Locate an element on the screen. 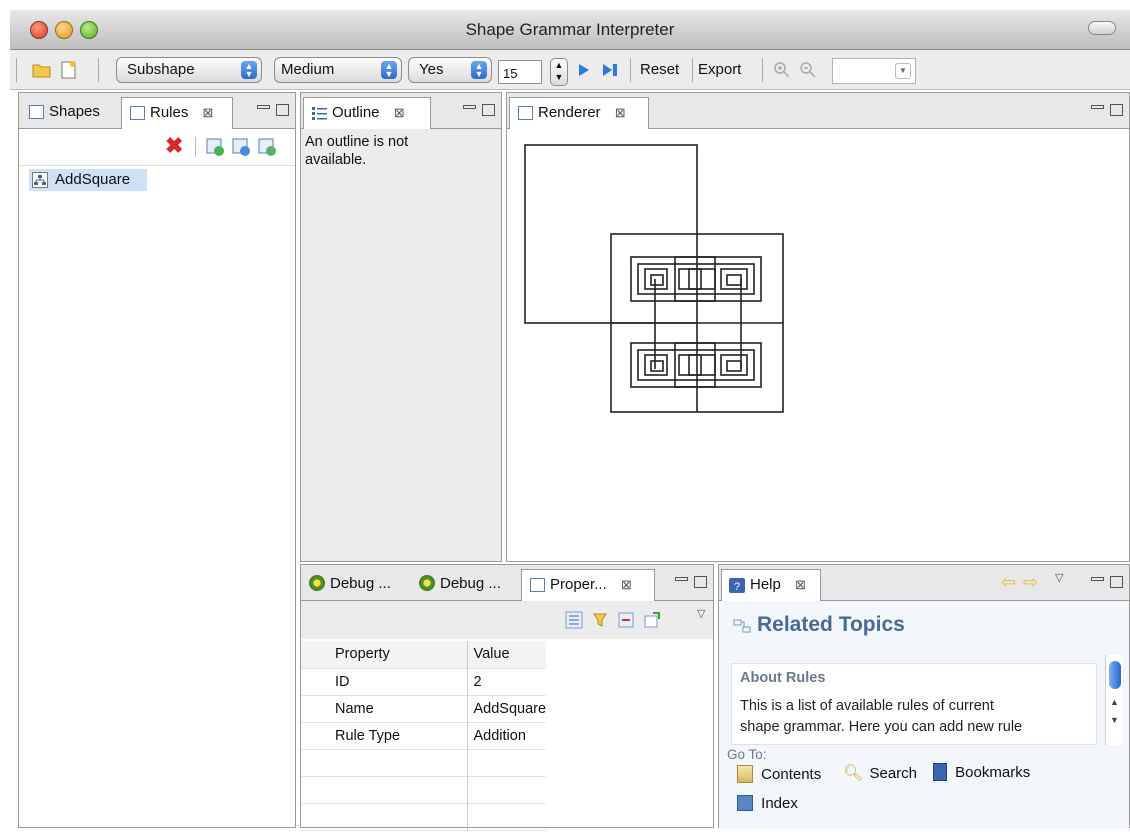 This screenshot has width=1130, height=834. view-icon is located at coordinates (537, 585).